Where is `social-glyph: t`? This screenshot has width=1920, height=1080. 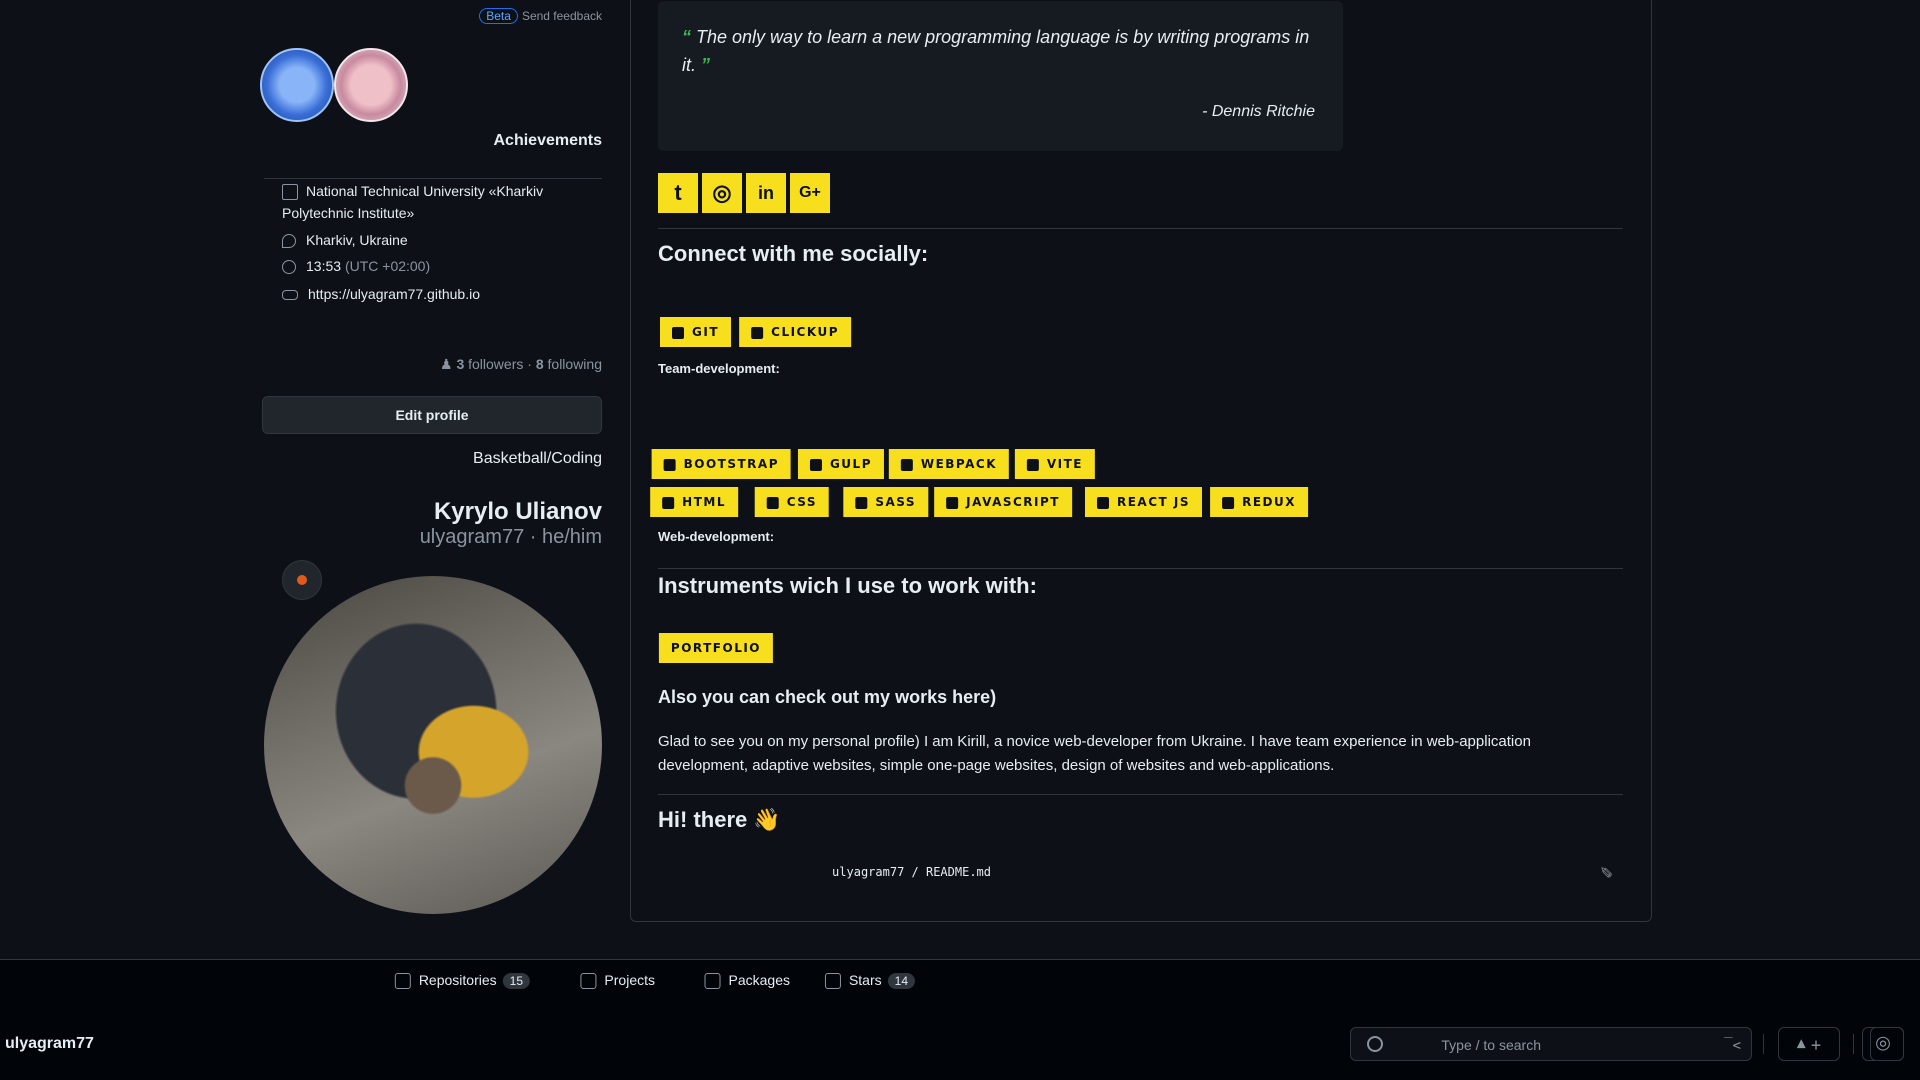 social-glyph: t is located at coordinates (678, 192).